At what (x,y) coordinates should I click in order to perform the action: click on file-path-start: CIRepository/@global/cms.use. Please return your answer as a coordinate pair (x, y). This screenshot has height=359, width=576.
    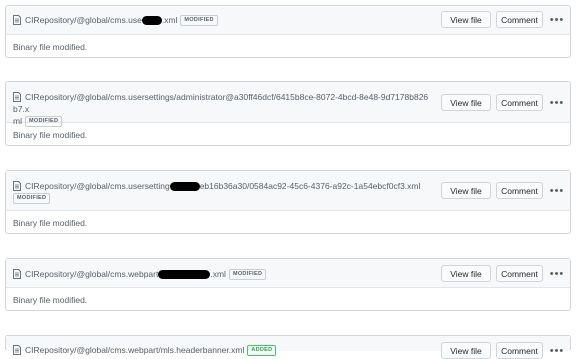
    Looking at the image, I should click on (83, 20).